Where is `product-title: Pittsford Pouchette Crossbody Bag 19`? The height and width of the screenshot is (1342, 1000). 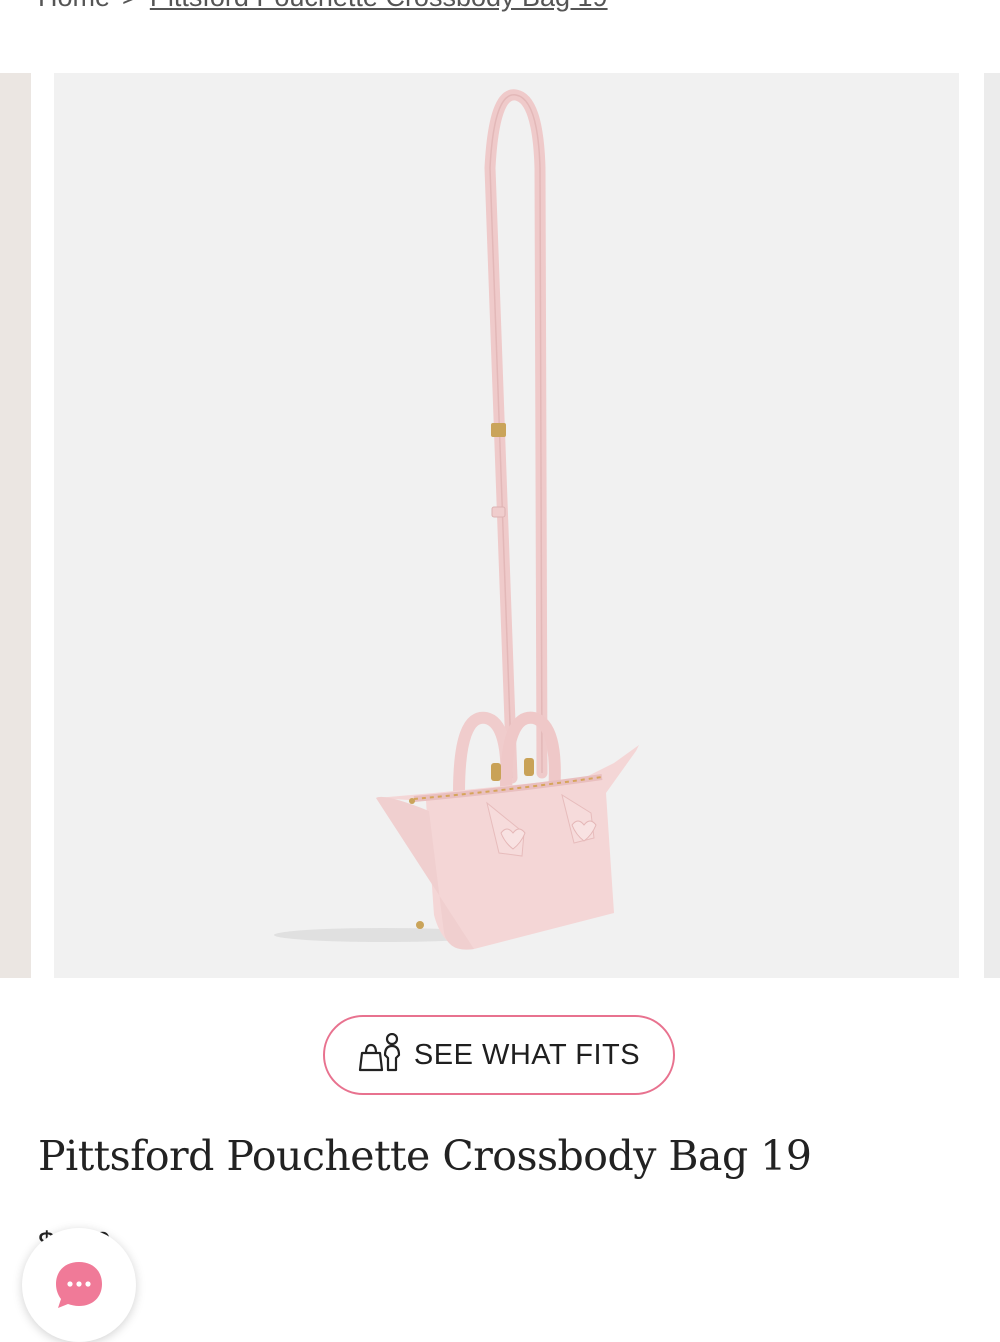
product-title: Pittsford Pouchette Crossbody Bag 19 is located at coordinates (425, 1156).